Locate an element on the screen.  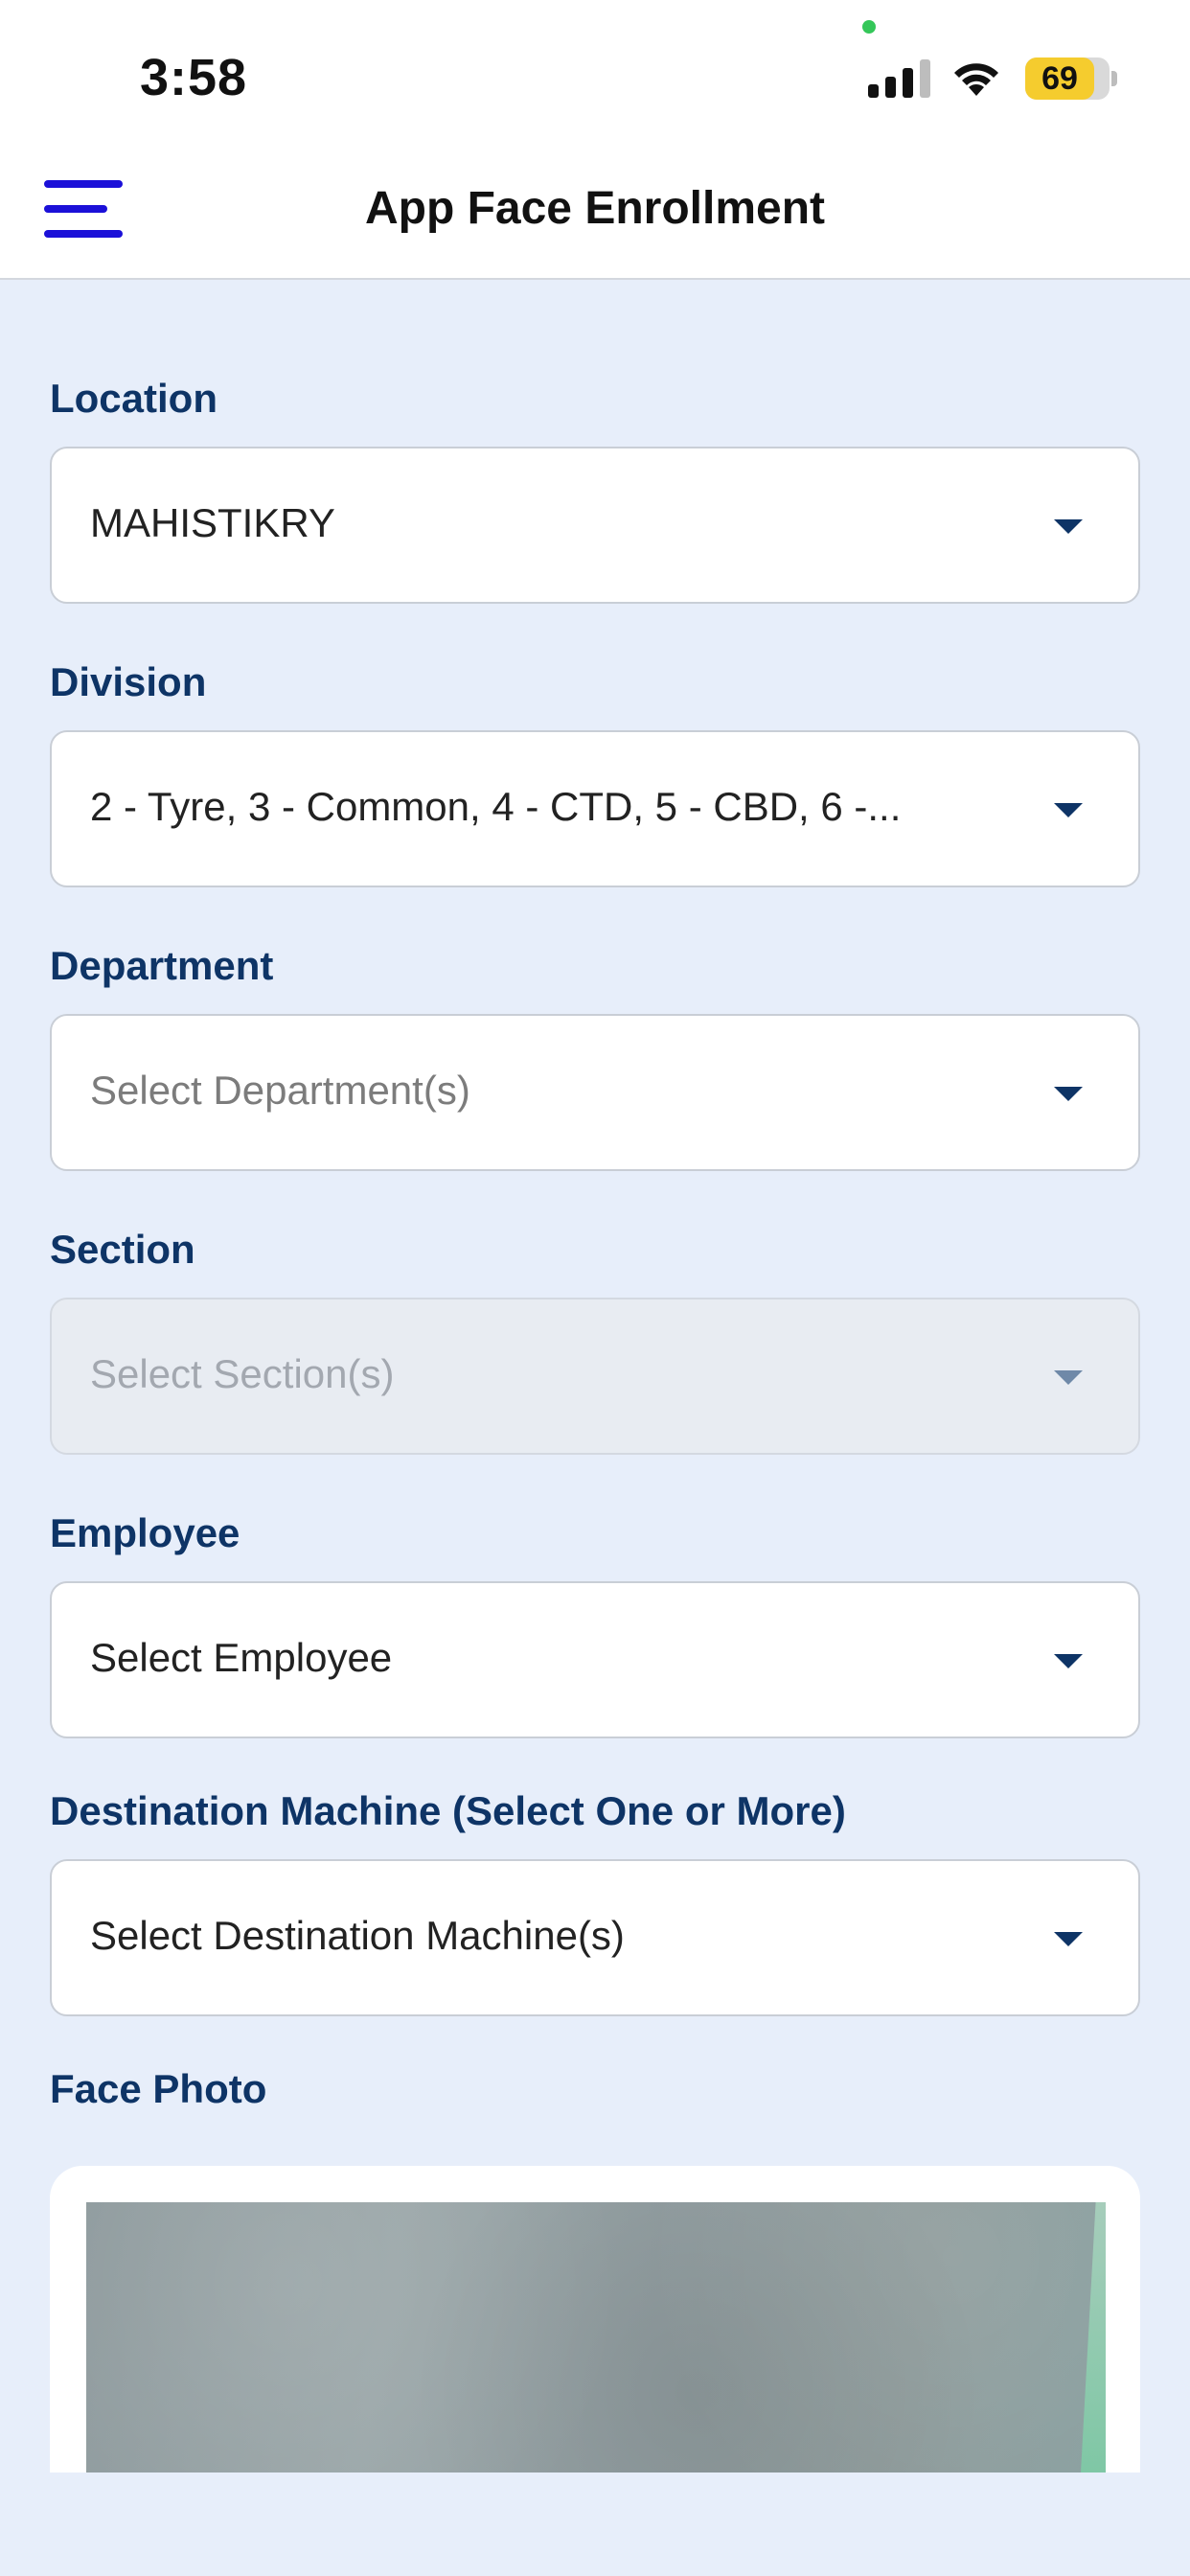
section-label: Section is located at coordinates (123, 1249).